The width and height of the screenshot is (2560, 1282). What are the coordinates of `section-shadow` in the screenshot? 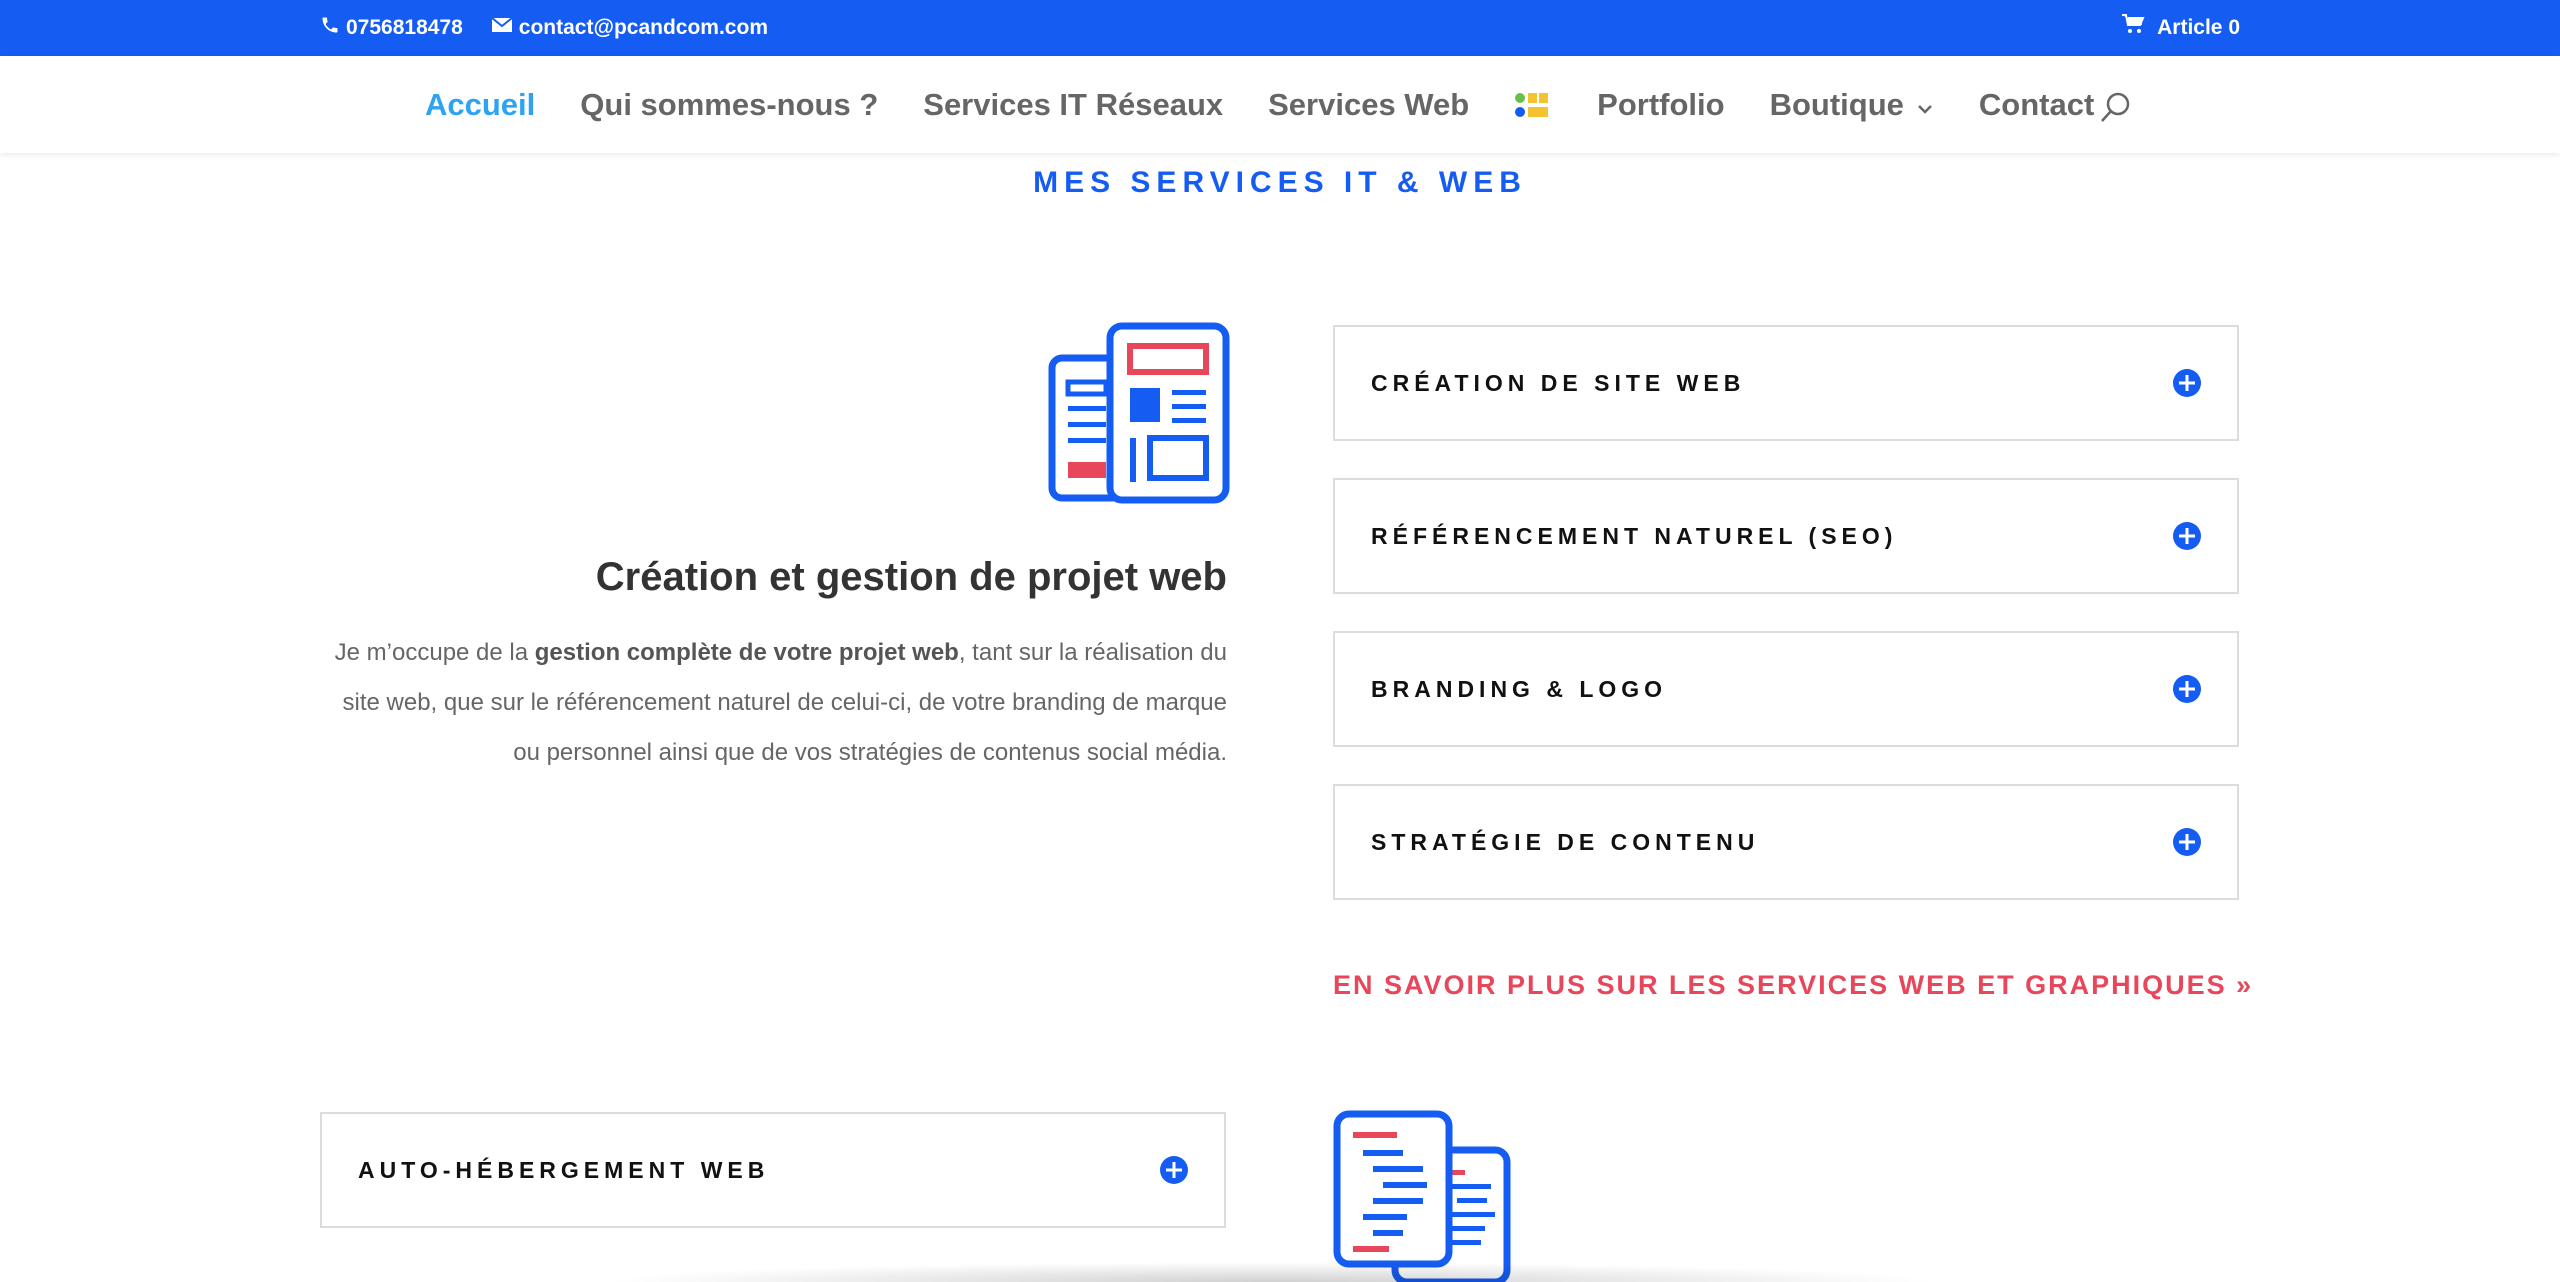 It's located at (1270, 1272).